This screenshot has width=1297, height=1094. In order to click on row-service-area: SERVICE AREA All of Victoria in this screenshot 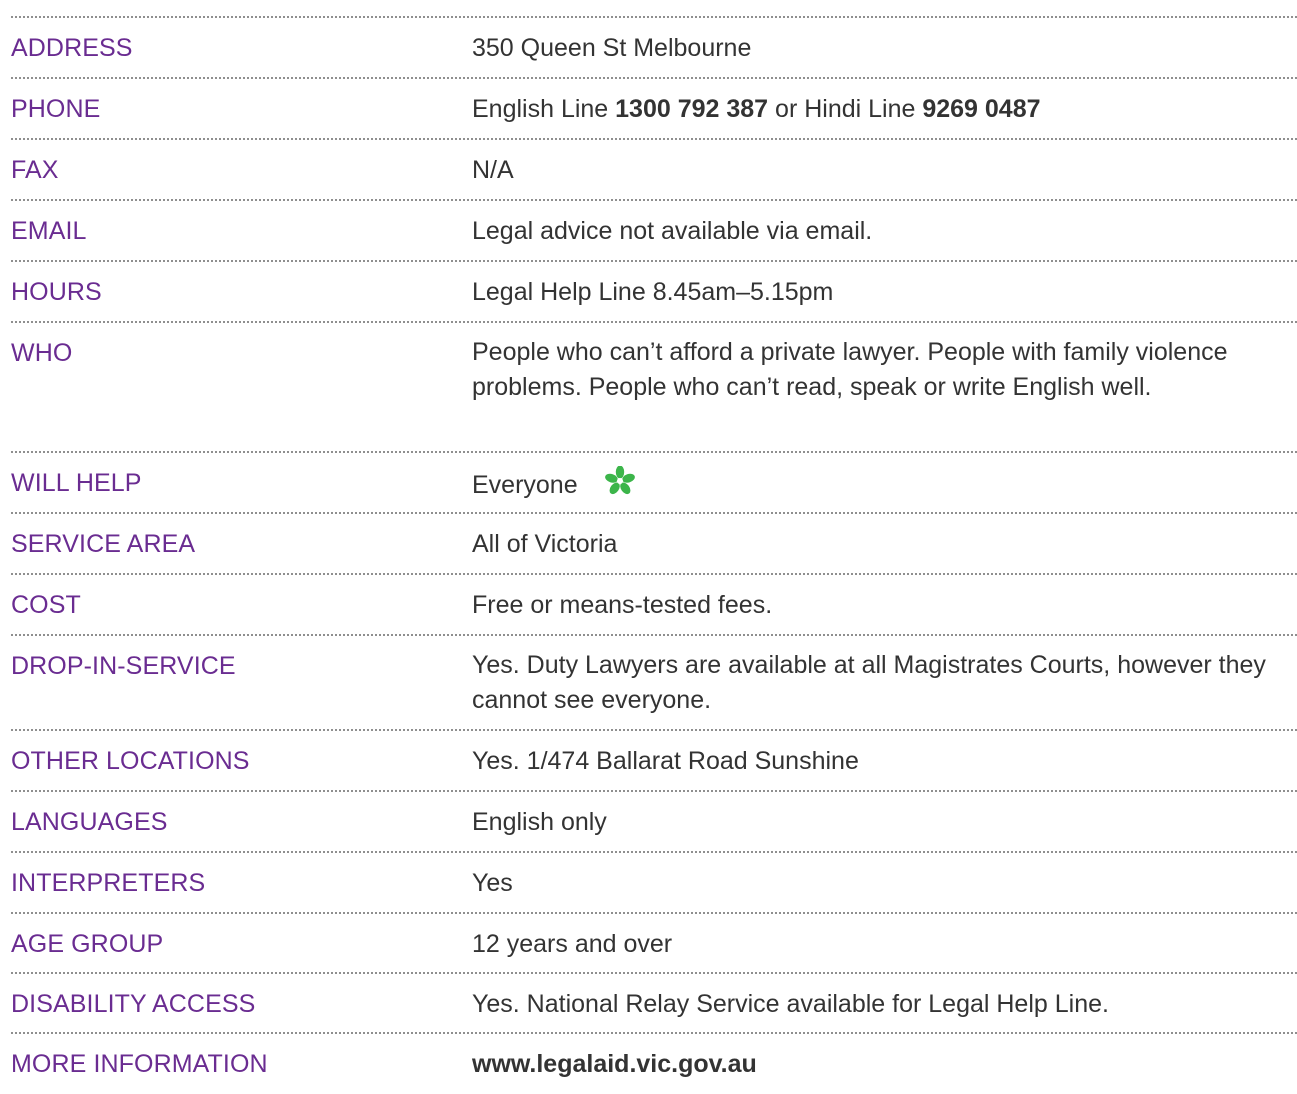, I will do `click(654, 544)`.